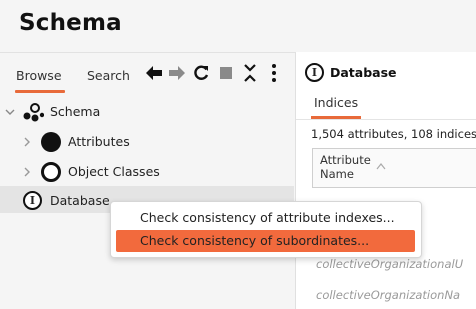 The height and width of the screenshot is (309, 476). What do you see at coordinates (147, 112) in the screenshot?
I see `tree-item-schema: Schema` at bounding box center [147, 112].